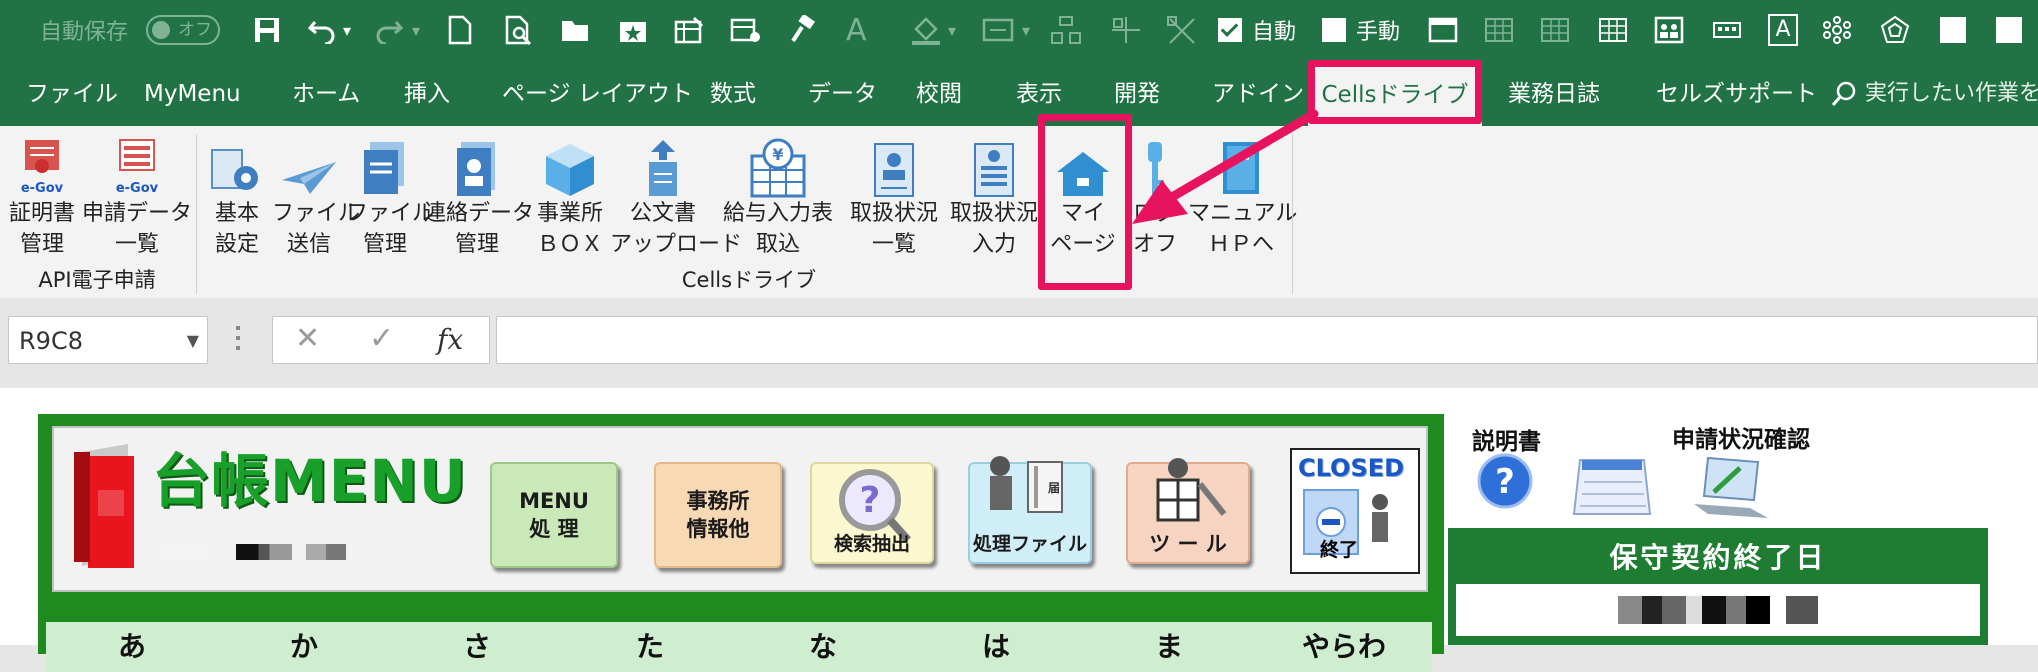 The height and width of the screenshot is (672, 2038). Describe the element at coordinates (347, 30) in the screenshot. I see `undo-dropdown-icon: ▾` at that location.